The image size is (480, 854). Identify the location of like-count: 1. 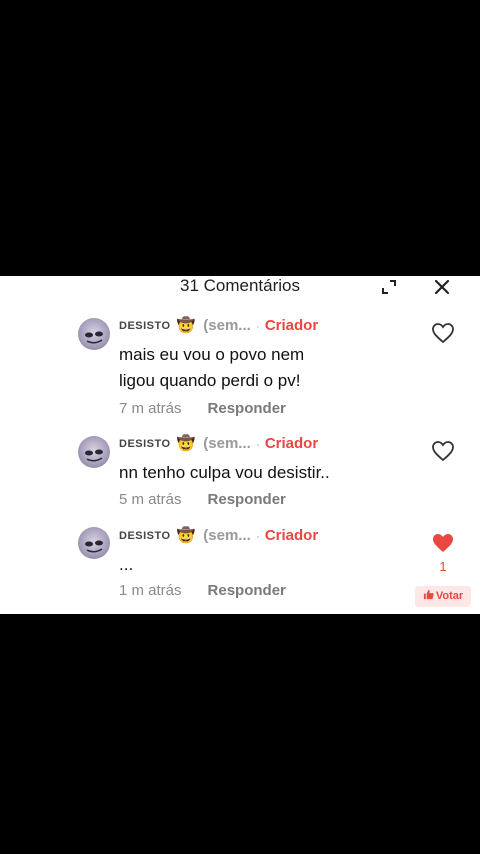
(443, 566).